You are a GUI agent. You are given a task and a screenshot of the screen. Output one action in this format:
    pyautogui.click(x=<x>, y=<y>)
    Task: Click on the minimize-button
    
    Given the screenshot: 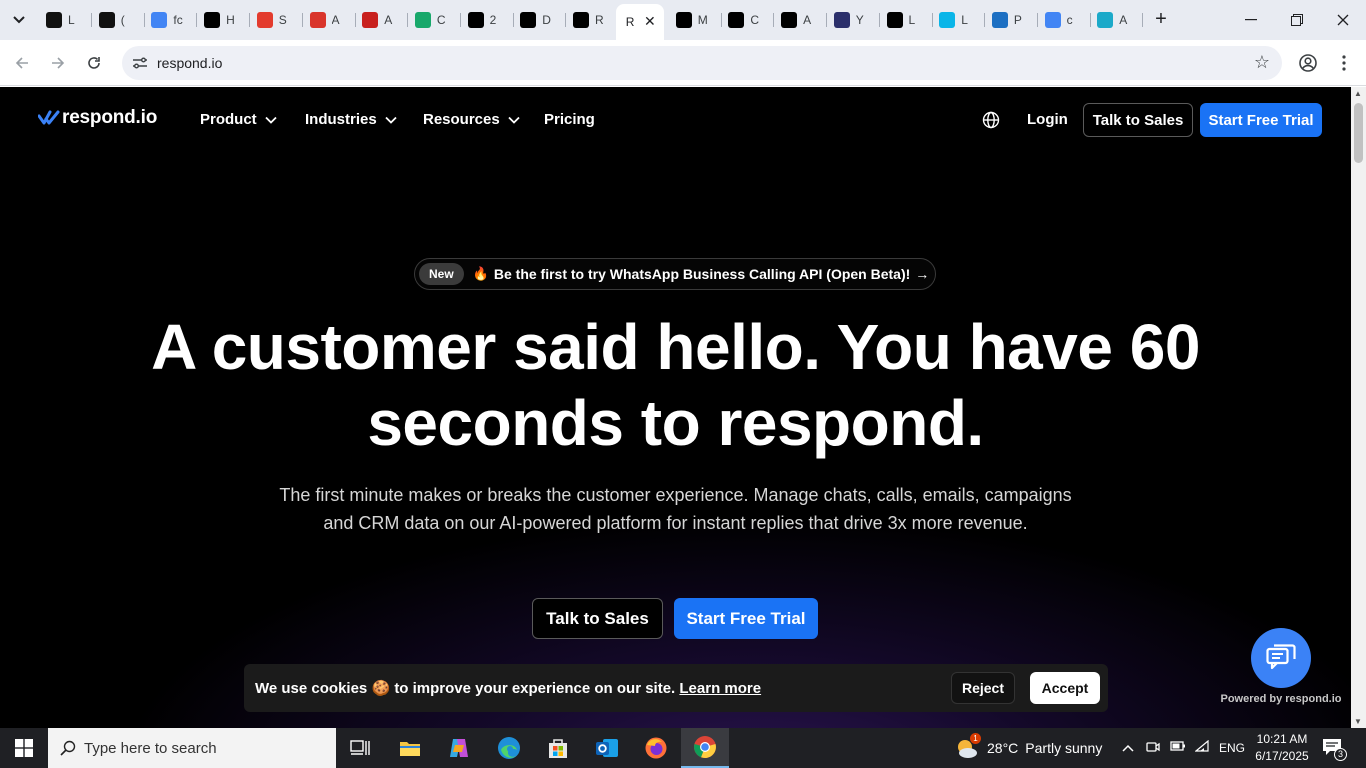 What is the action you would take?
    pyautogui.click(x=1251, y=20)
    